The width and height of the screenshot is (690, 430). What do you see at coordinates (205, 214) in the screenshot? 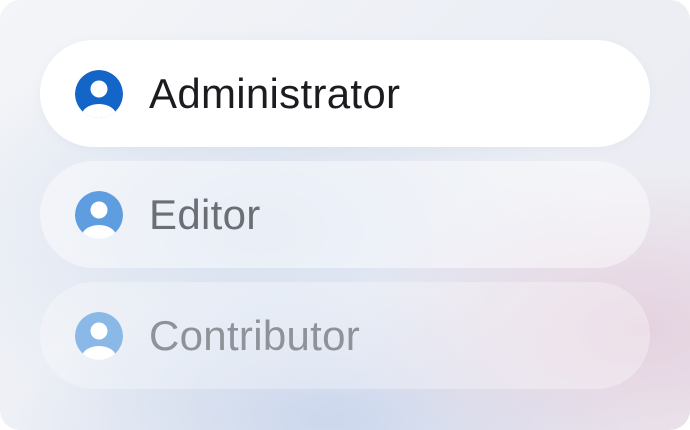
I see `role-label-editor: Editor` at bounding box center [205, 214].